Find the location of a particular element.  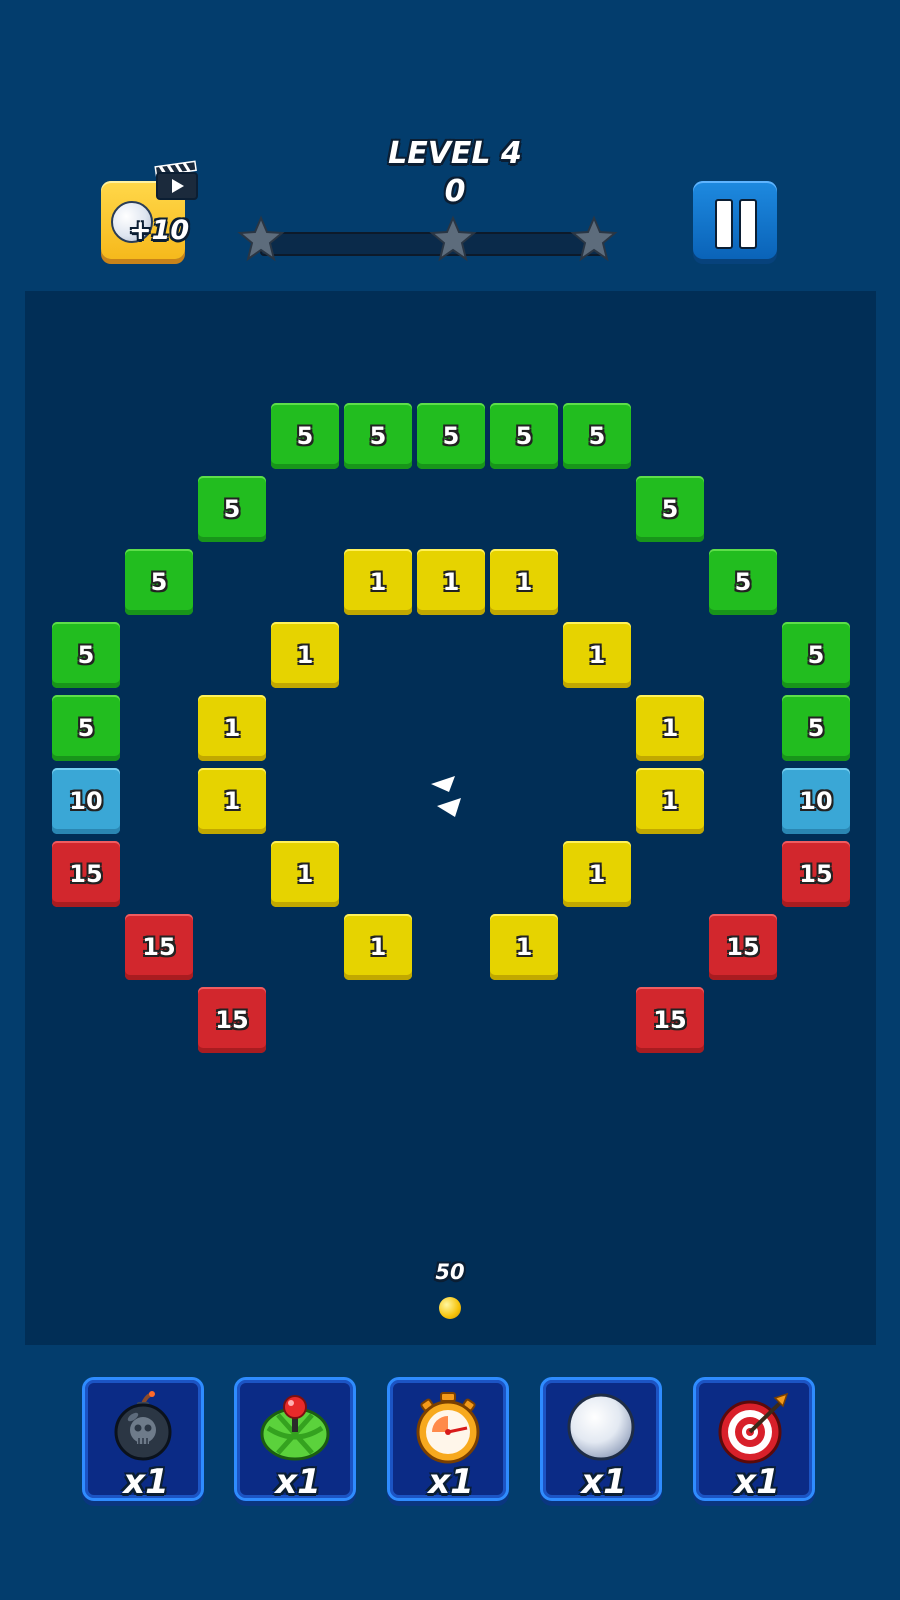

bomb-icon is located at coordinates (143, 1426).